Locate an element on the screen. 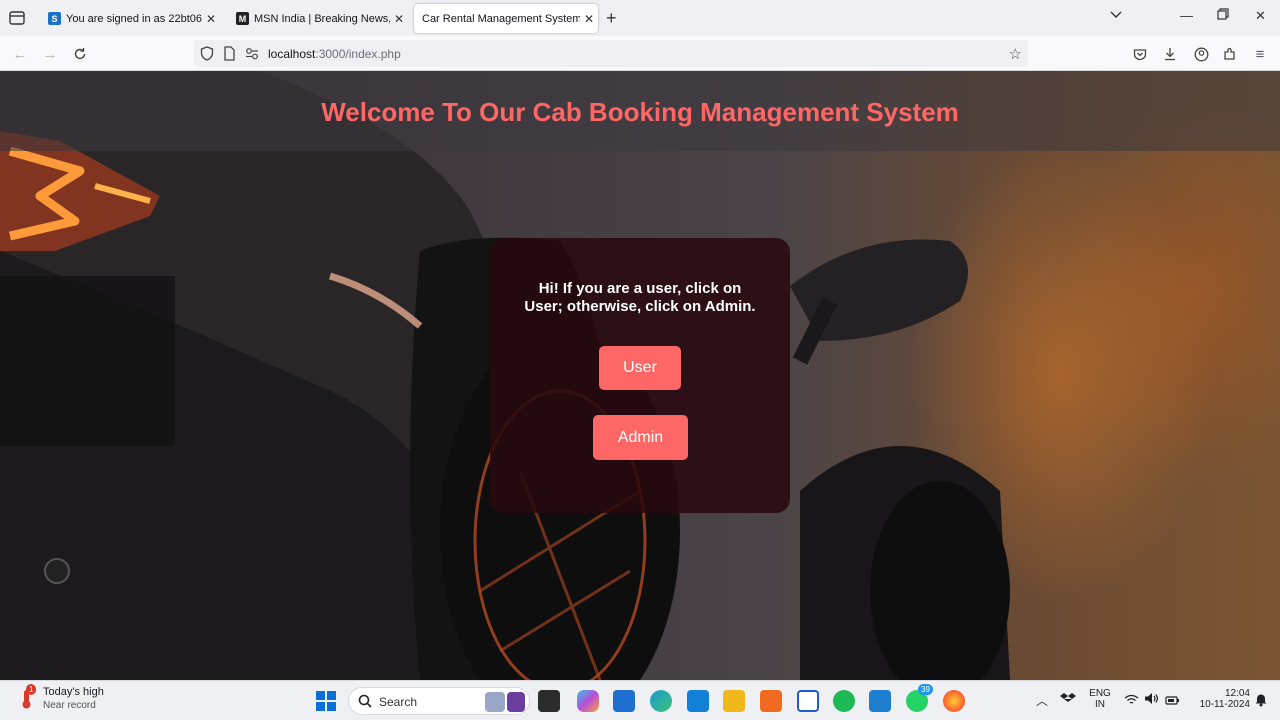 The image size is (1280, 720). clock-time: 12:04 is located at coordinates (1237, 693).